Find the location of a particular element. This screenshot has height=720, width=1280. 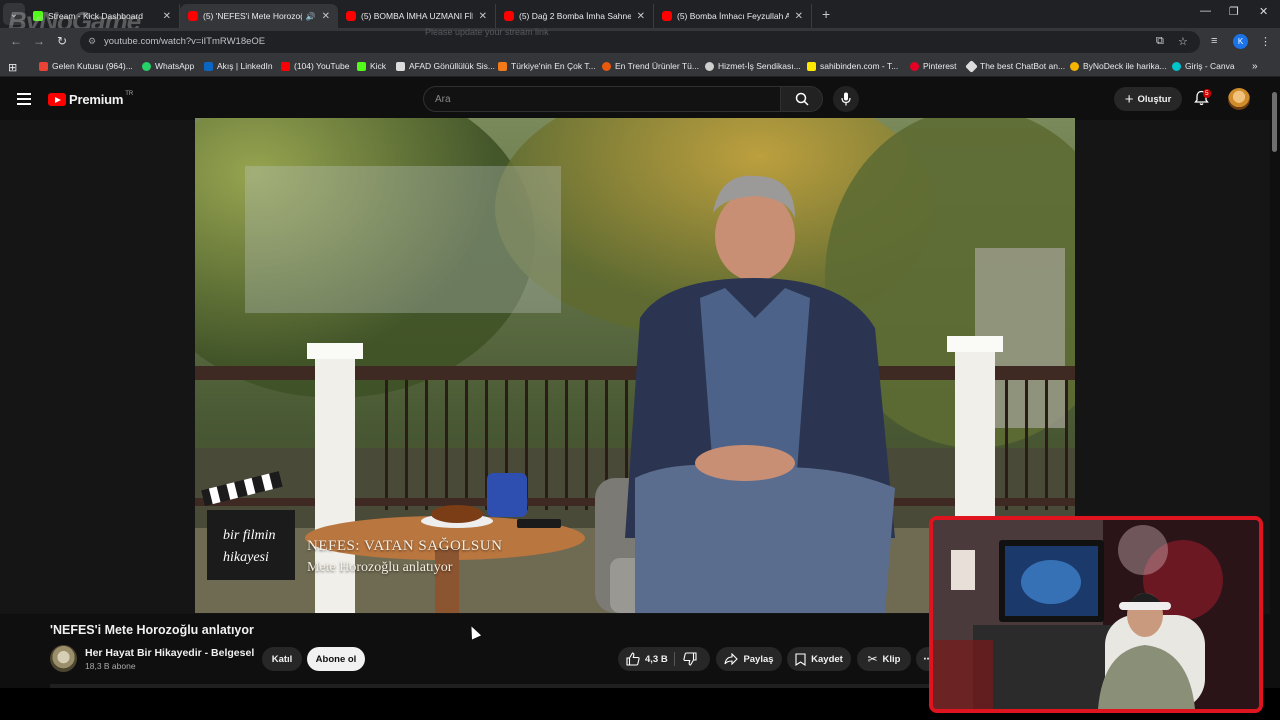

sahibinden-icon is located at coordinates (811, 66).